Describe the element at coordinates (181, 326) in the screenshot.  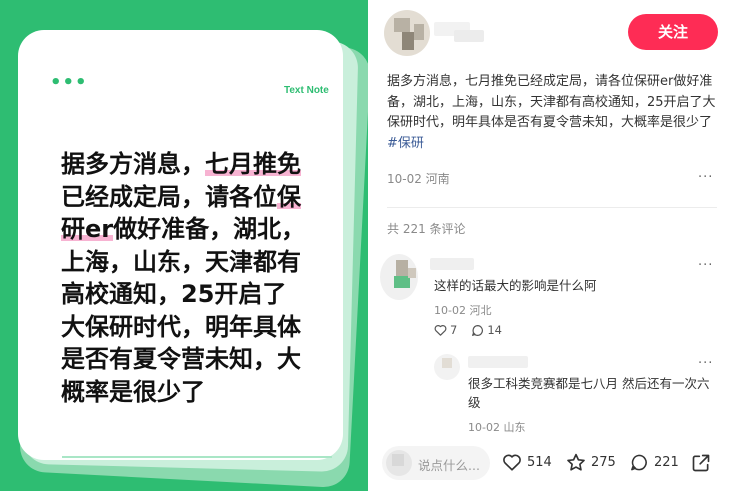
I see `card-line-text: 大保研时代，明年具体` at that location.